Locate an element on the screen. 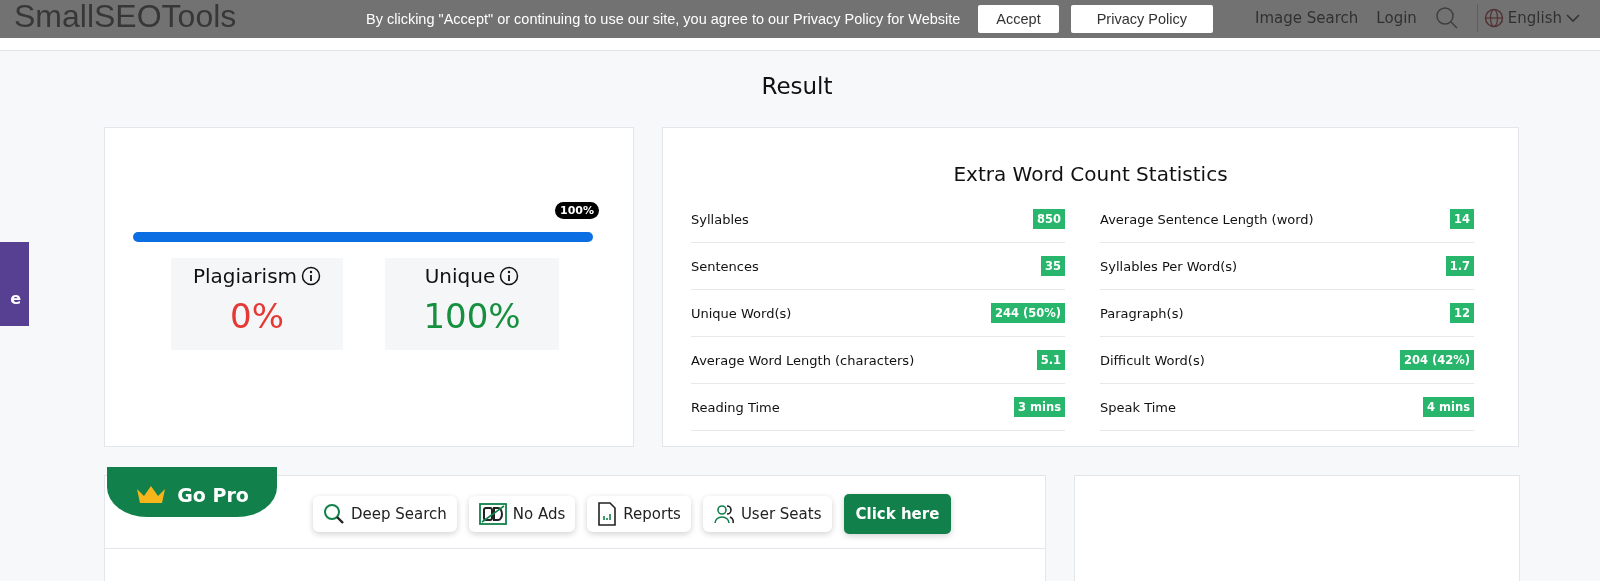  stat-value: 3 mins is located at coordinates (1039, 407).